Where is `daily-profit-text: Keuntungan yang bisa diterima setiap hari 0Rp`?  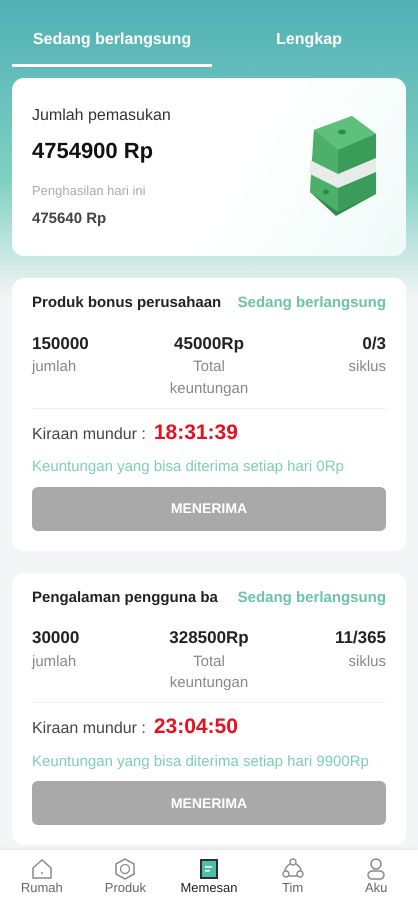 daily-profit-text: Keuntungan yang bisa diterima setiap hari 0Rp is located at coordinates (188, 467).